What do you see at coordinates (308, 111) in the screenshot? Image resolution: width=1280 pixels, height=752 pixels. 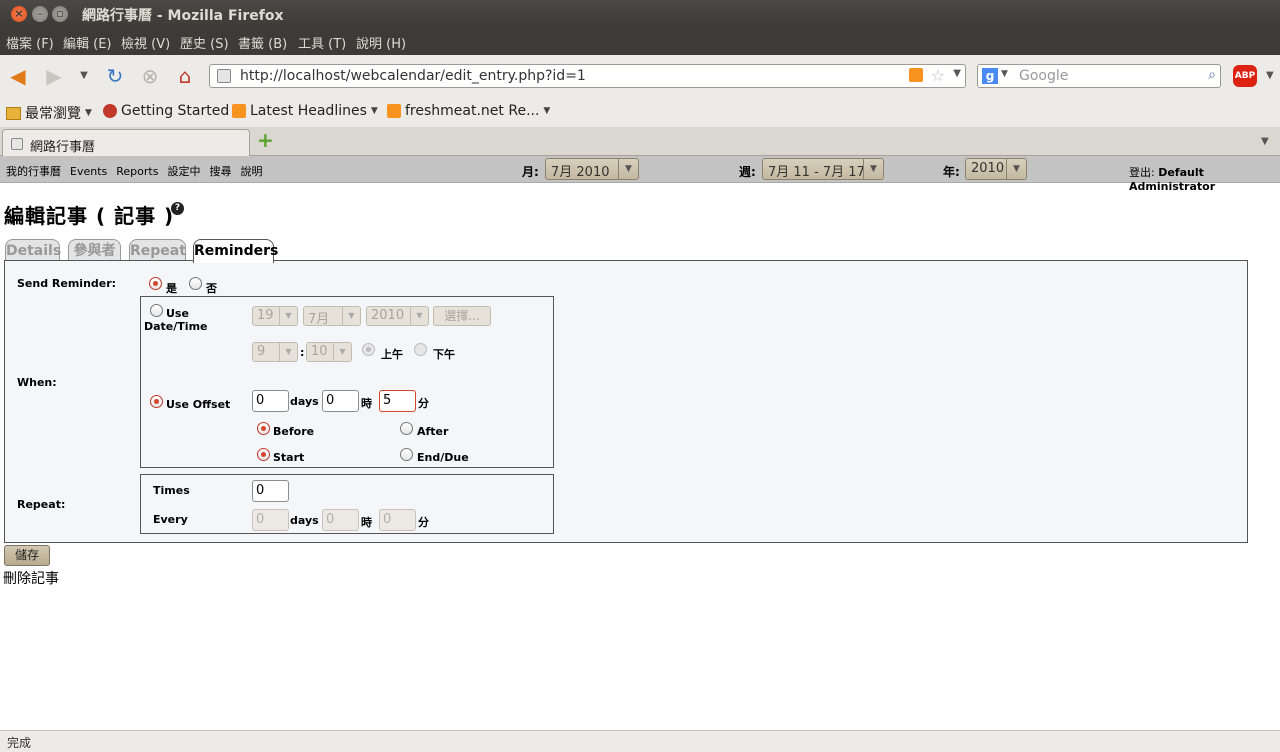 I see `bookmark-label: Latest Headlines` at bounding box center [308, 111].